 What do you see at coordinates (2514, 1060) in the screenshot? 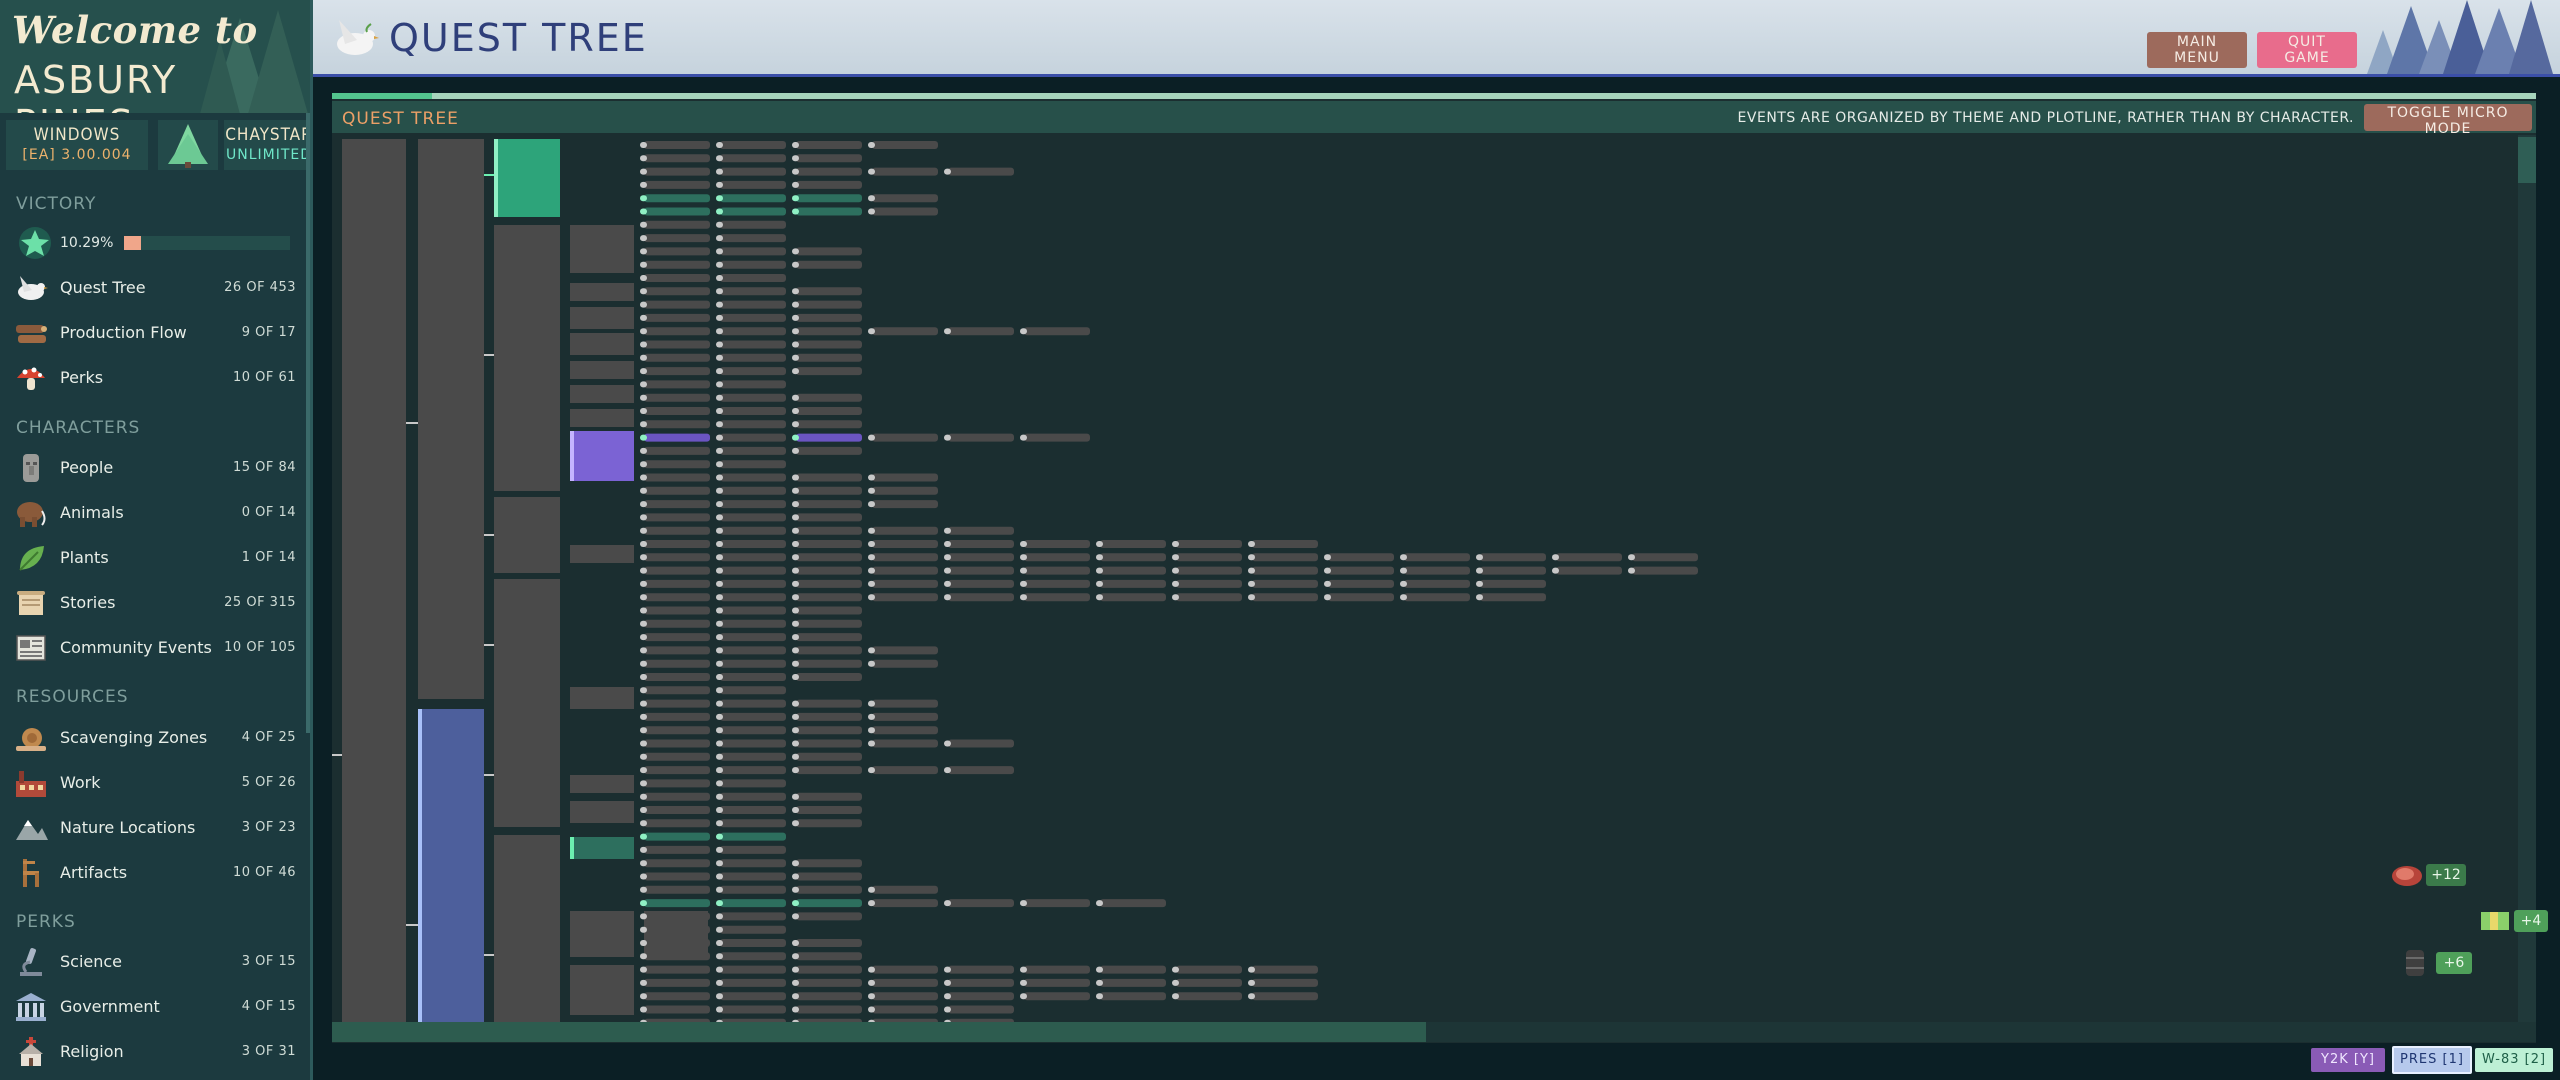
I see `filter-tag-w83: W-83 [2]` at bounding box center [2514, 1060].